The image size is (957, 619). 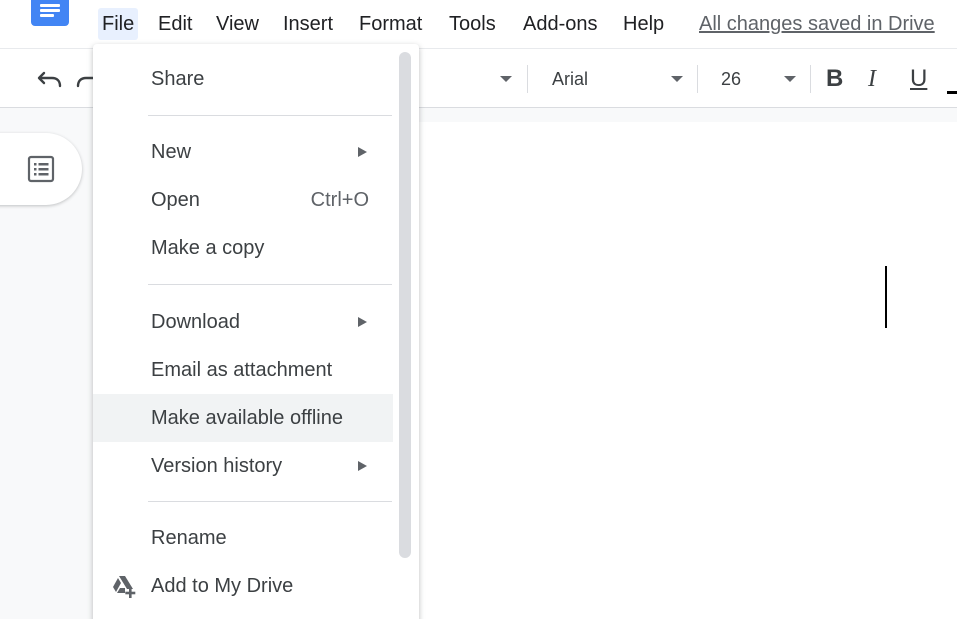 I want to click on menu-format: Format, so click(x=390, y=24).